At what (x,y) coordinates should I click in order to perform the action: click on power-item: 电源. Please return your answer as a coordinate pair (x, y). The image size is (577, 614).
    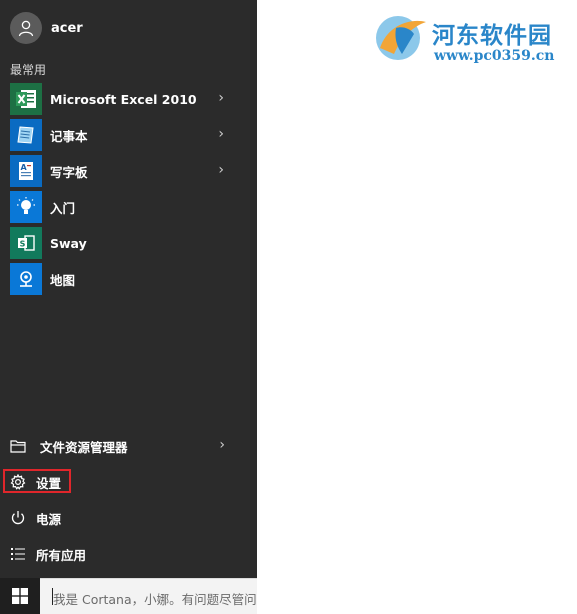
    Looking at the image, I should click on (128, 518).